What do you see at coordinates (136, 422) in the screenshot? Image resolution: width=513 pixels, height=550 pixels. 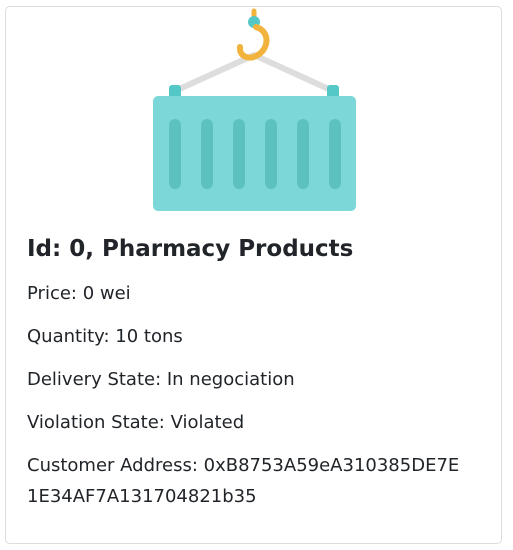 I see `violation-state-text: Violation State: Violated` at bounding box center [136, 422].